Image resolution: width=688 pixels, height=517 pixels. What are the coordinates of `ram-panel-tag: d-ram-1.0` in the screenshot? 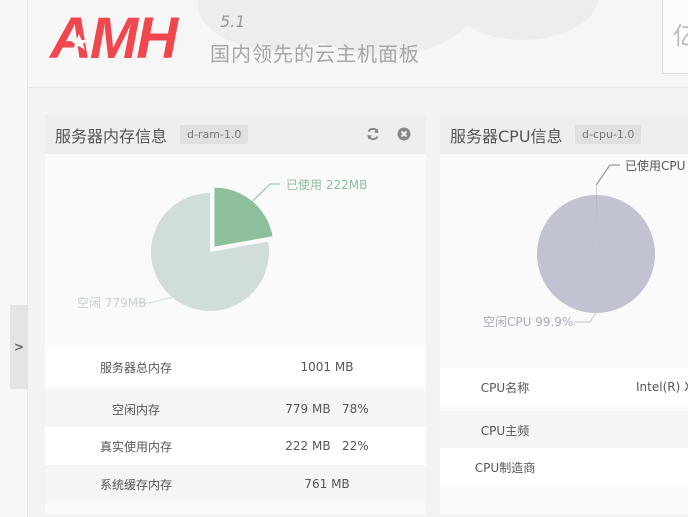 It's located at (214, 134).